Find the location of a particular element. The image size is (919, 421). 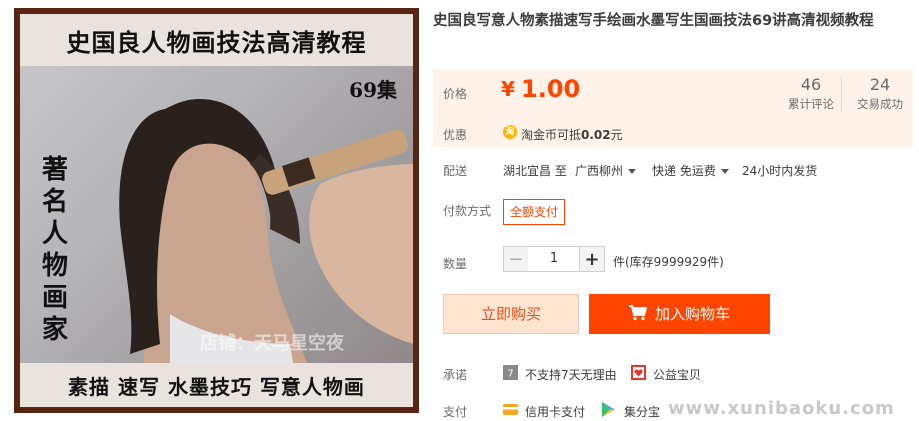

no-return-icon: 7 is located at coordinates (510, 372).